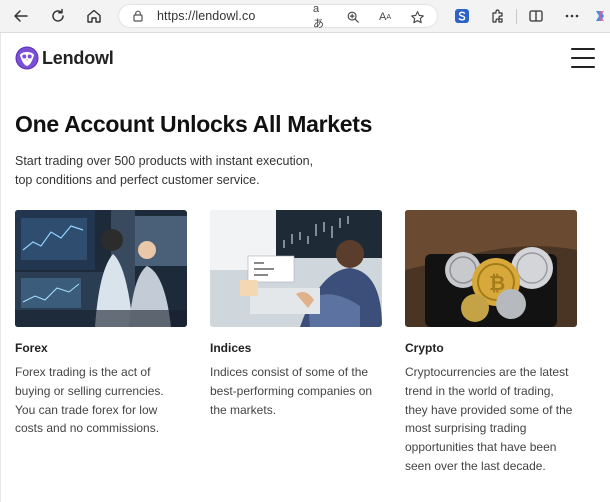  I want to click on card-title: Crypto, so click(424, 348).